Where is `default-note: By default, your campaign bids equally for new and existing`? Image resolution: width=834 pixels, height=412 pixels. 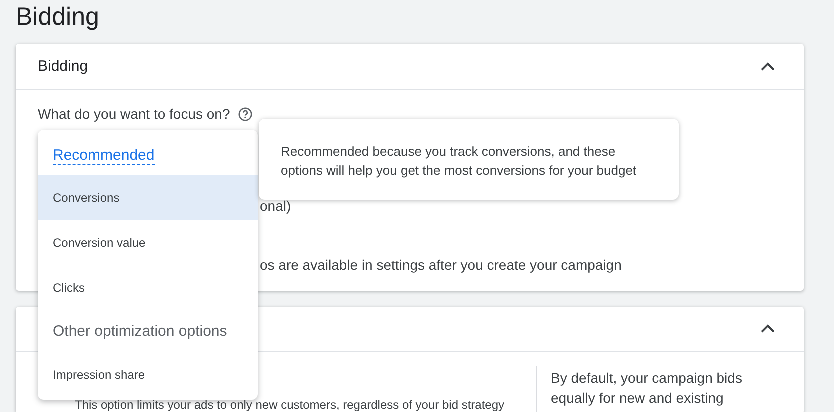
default-note: By default, your campaign bids equally for new and existing is located at coordinates (647, 388).